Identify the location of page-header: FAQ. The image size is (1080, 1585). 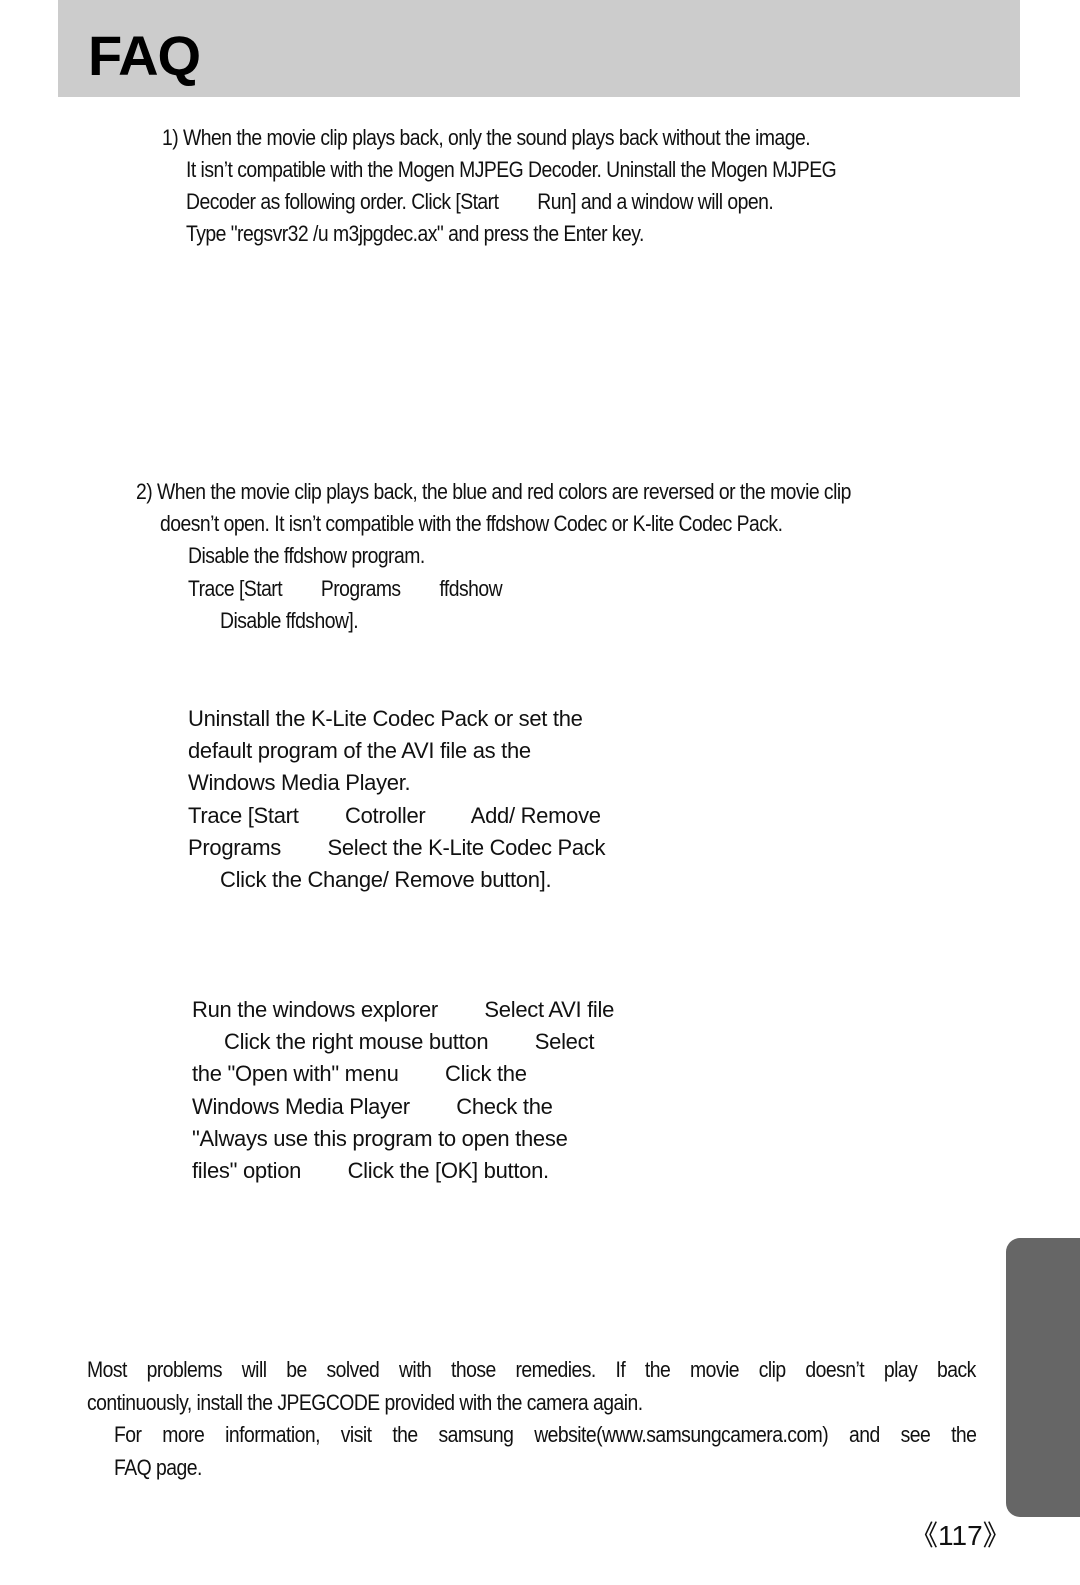
(539, 48).